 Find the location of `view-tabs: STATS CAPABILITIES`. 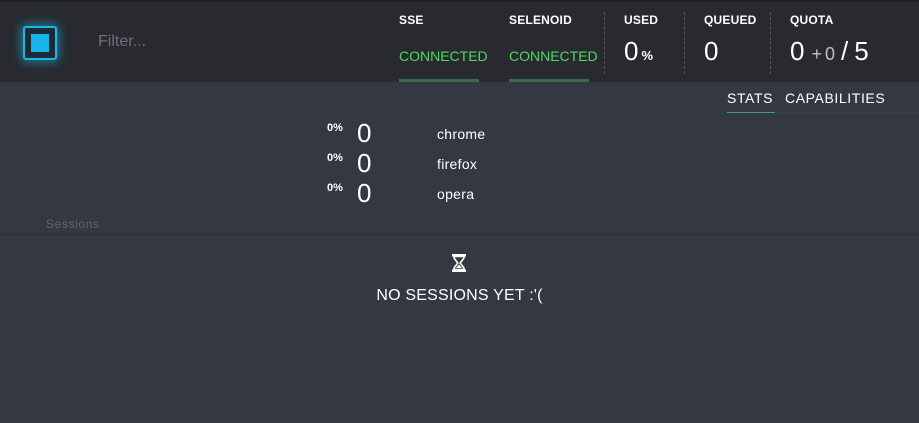

view-tabs: STATS CAPABILITIES is located at coordinates (459, 99).